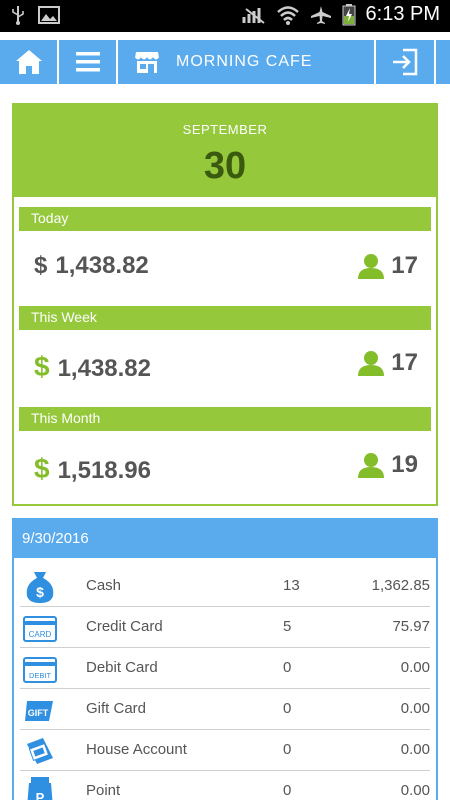 Image resolution: width=450 pixels, height=800 pixels. Describe the element at coordinates (225, 709) in the screenshot. I see `payment-row-gift-card: GIFT Gift Card 0 0.00` at that location.